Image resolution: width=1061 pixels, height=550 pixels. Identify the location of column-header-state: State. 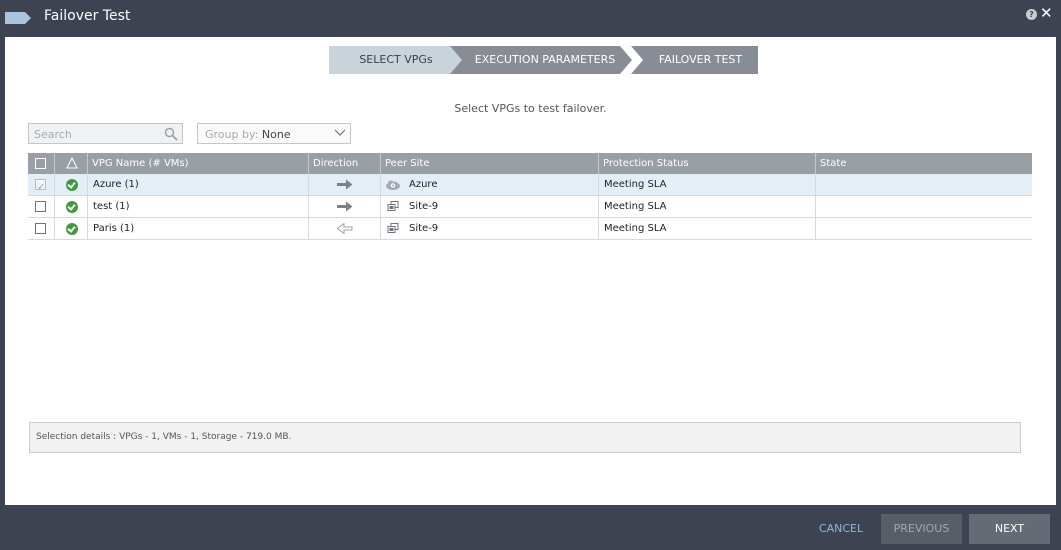
(924, 163).